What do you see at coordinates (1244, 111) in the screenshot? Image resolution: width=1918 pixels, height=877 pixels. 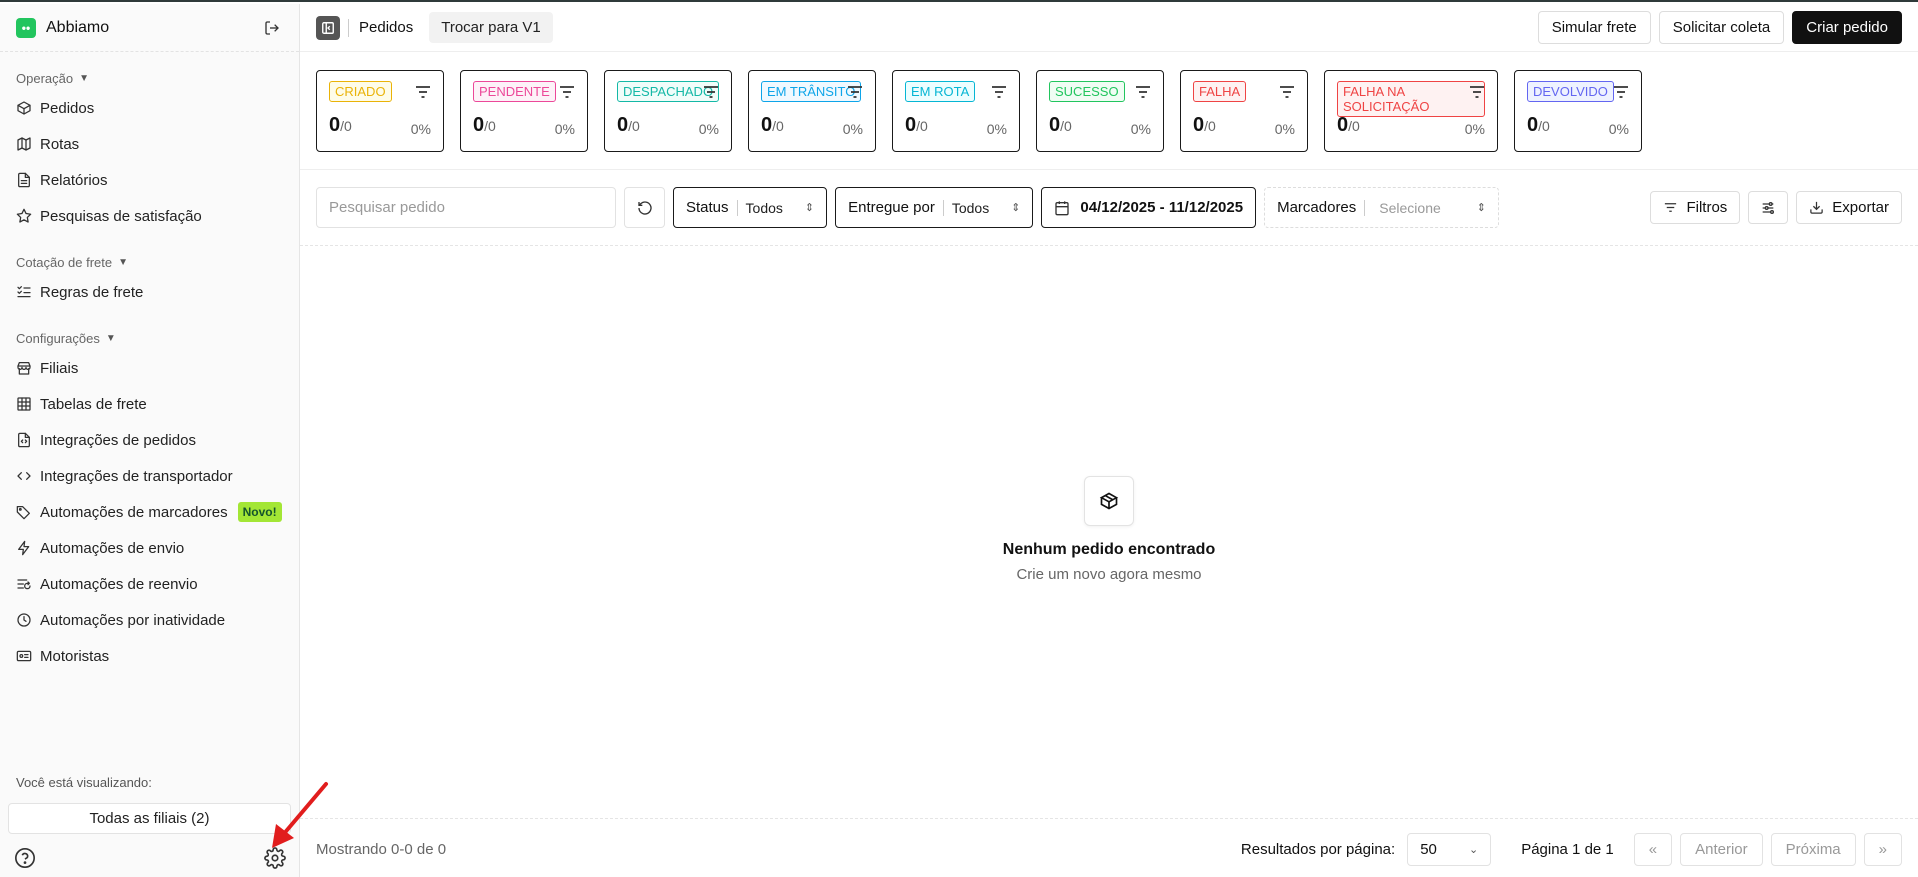 I see `status-card-falha: FALHA 0/0 0%` at bounding box center [1244, 111].